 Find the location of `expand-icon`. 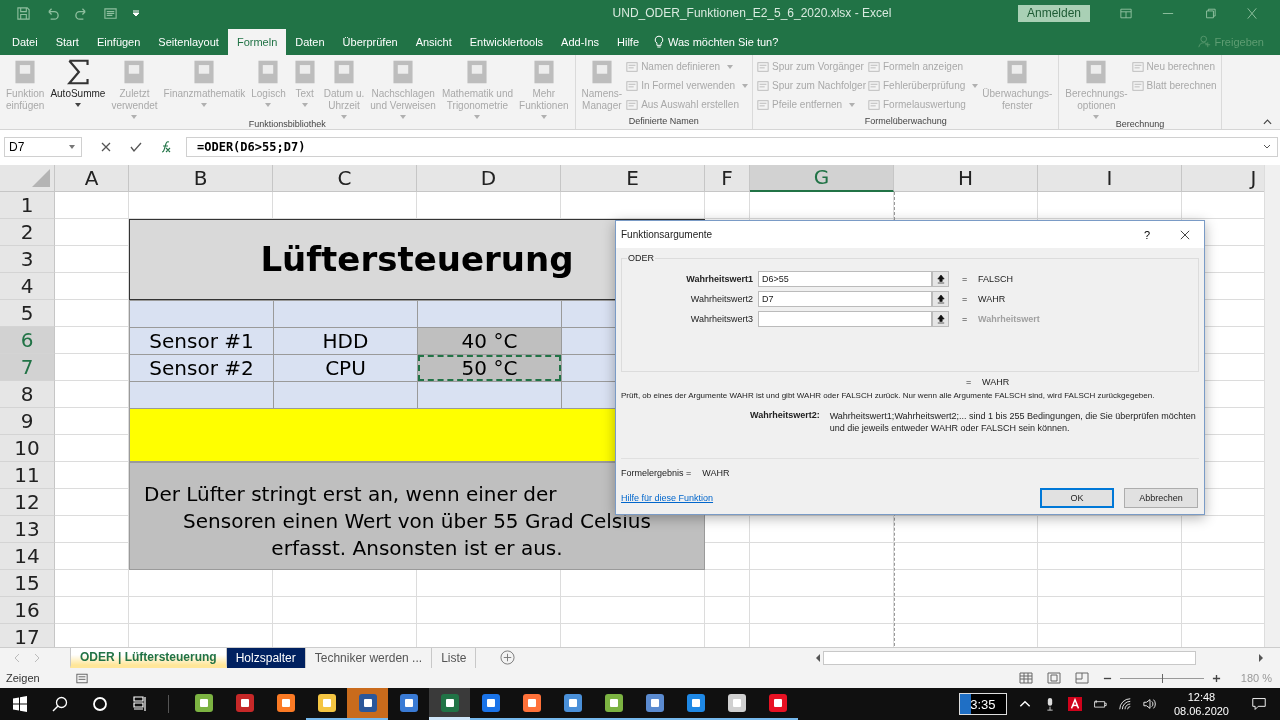

expand-icon is located at coordinates (1267, 147).